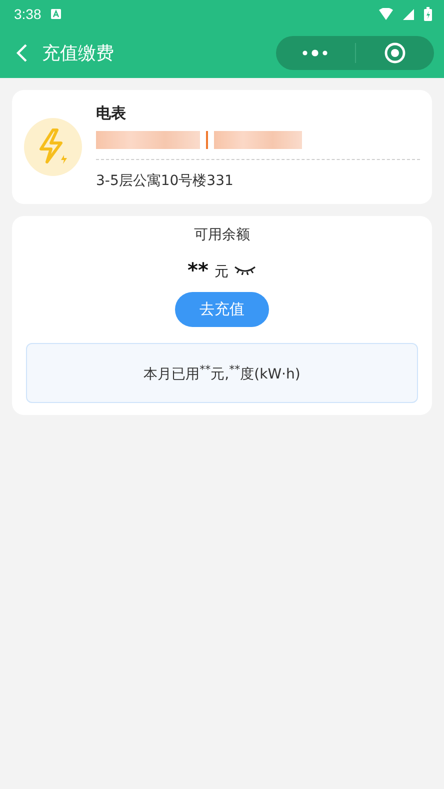 This screenshot has height=789, width=444. Describe the element at coordinates (28, 14) in the screenshot. I see `status-time: 3:38` at that location.